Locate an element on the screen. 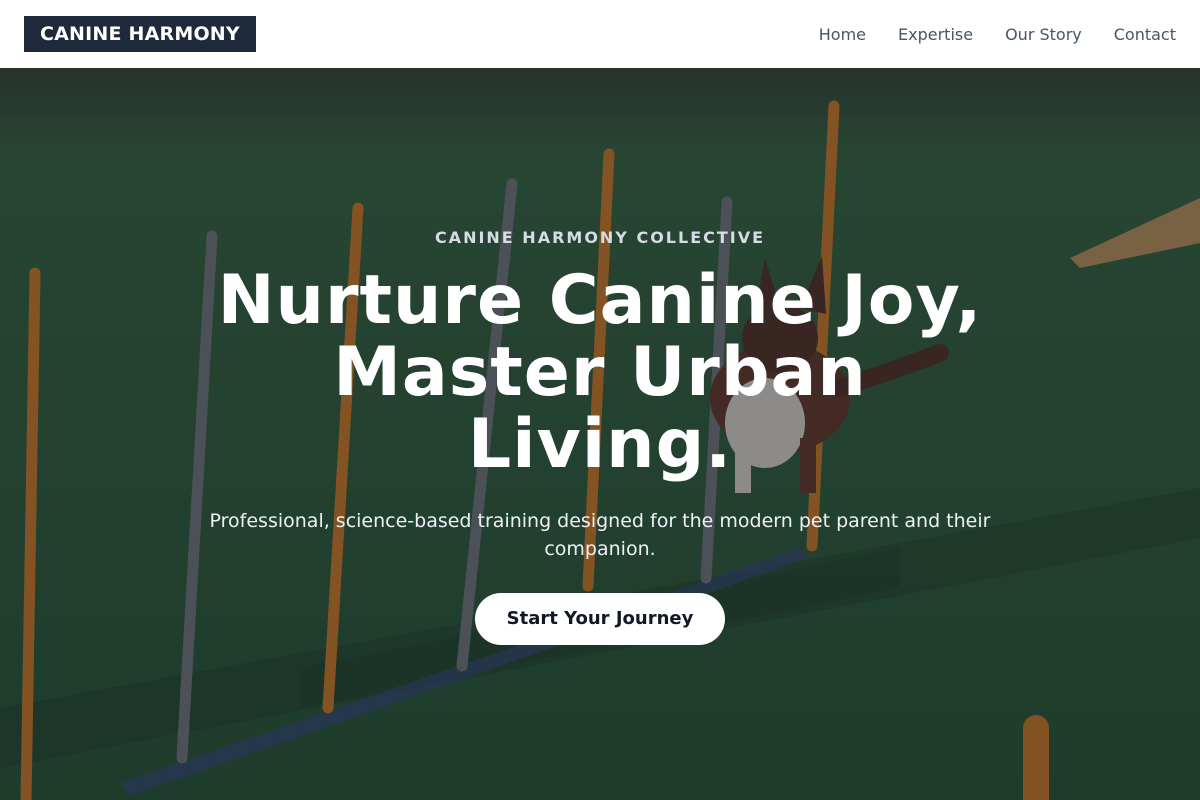 Image resolution: width=1200 pixels, height=800 pixels. start-journey-button: Start Your Journey is located at coordinates (600, 619).